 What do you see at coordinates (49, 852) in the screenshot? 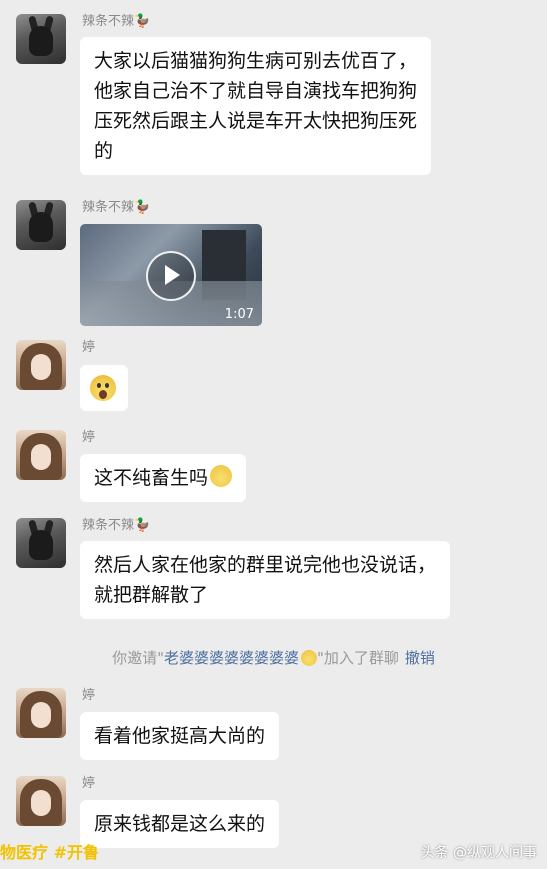
I see `watermark-left: 物医疗 #开鲁` at bounding box center [49, 852].